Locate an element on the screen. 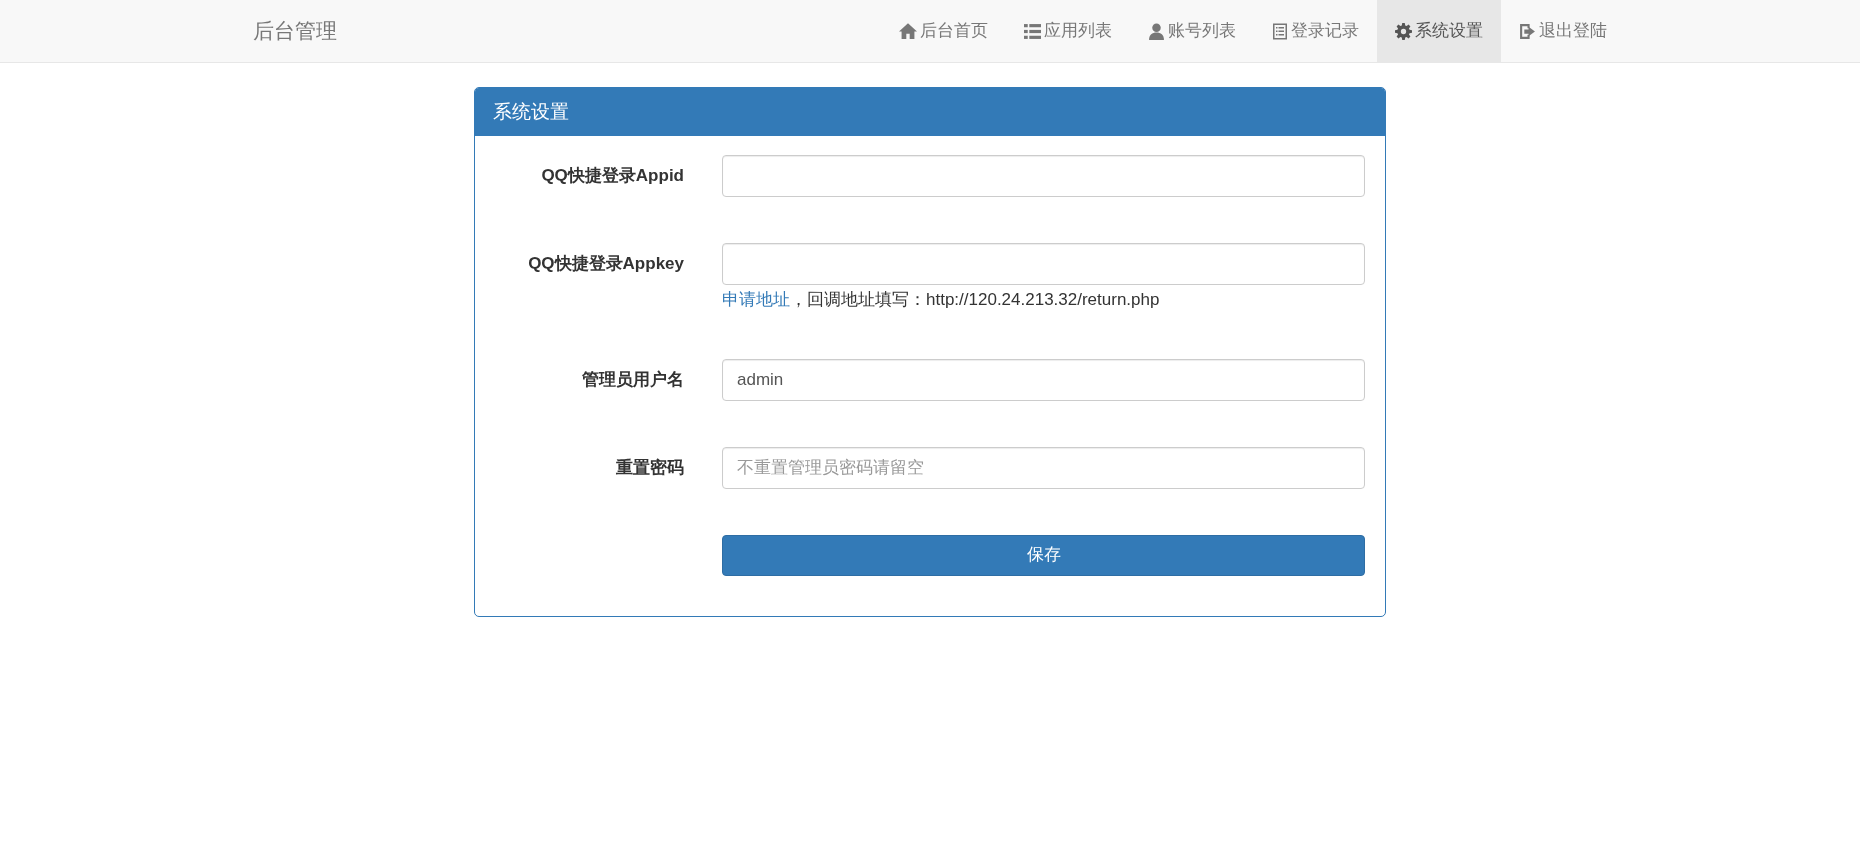  nav-link: 登录记录 is located at coordinates (1315, 31).